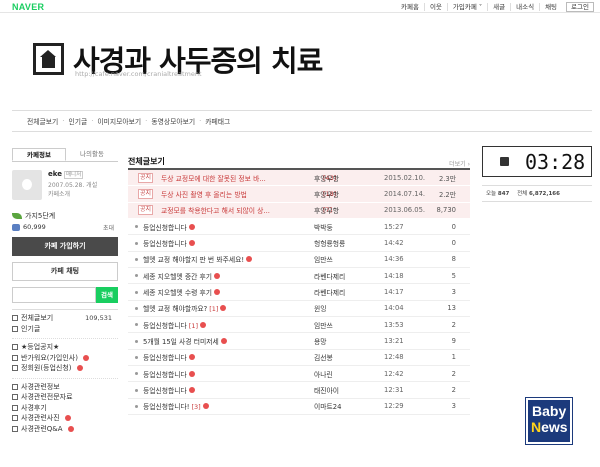 The width and height of the screenshot is (600, 467). Describe the element at coordinates (65, 246) in the screenshot. I see `join-cafe-button: 카페 가입하기` at that location.